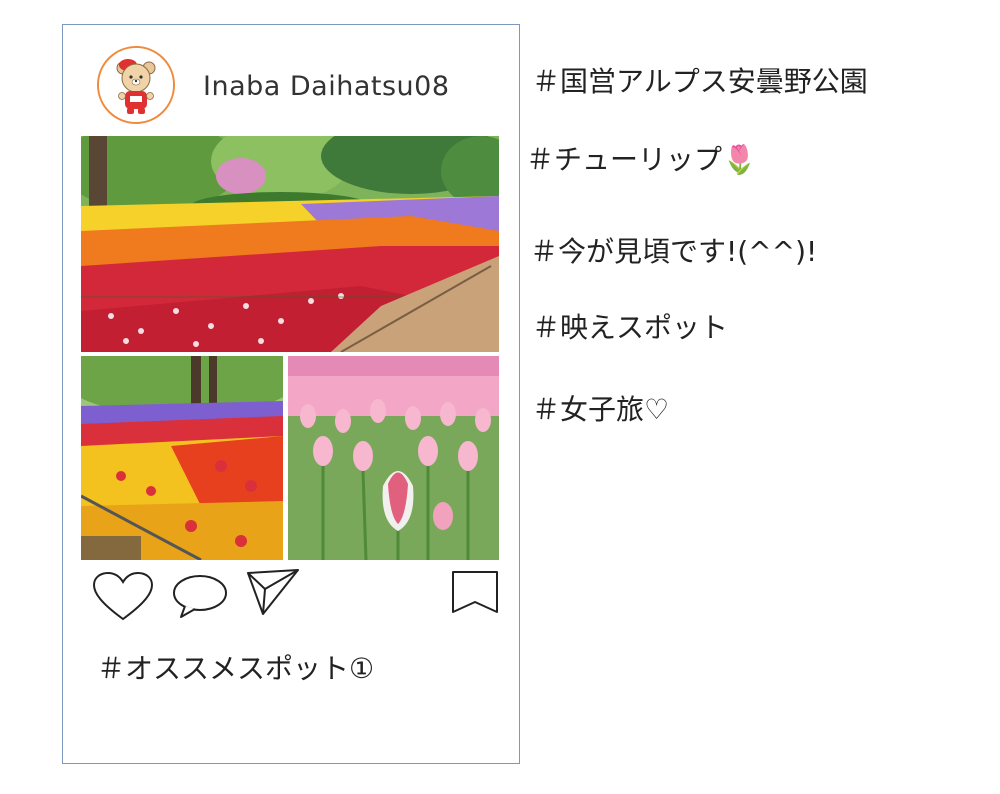 The width and height of the screenshot is (1000, 794). What do you see at coordinates (475, 593) in the screenshot?
I see `bookmark-icon` at bounding box center [475, 593].